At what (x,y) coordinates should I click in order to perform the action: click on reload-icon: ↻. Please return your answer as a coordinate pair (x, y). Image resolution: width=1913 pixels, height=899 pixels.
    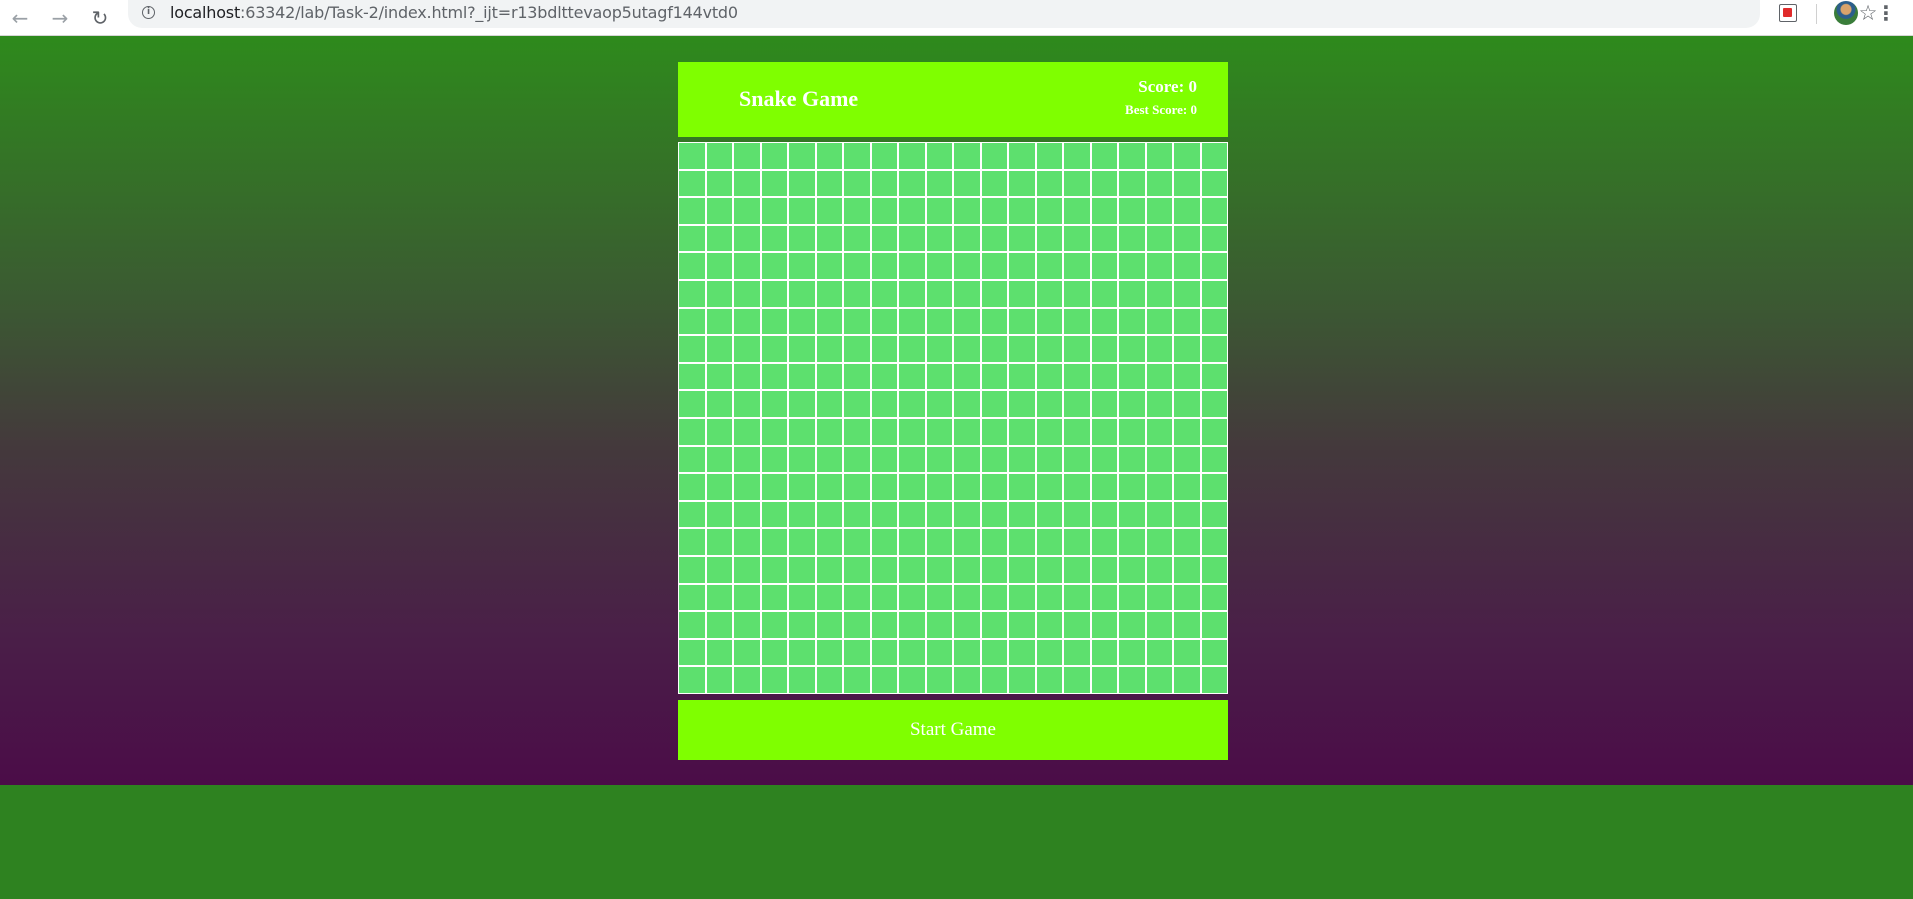
    Looking at the image, I should click on (100, 18).